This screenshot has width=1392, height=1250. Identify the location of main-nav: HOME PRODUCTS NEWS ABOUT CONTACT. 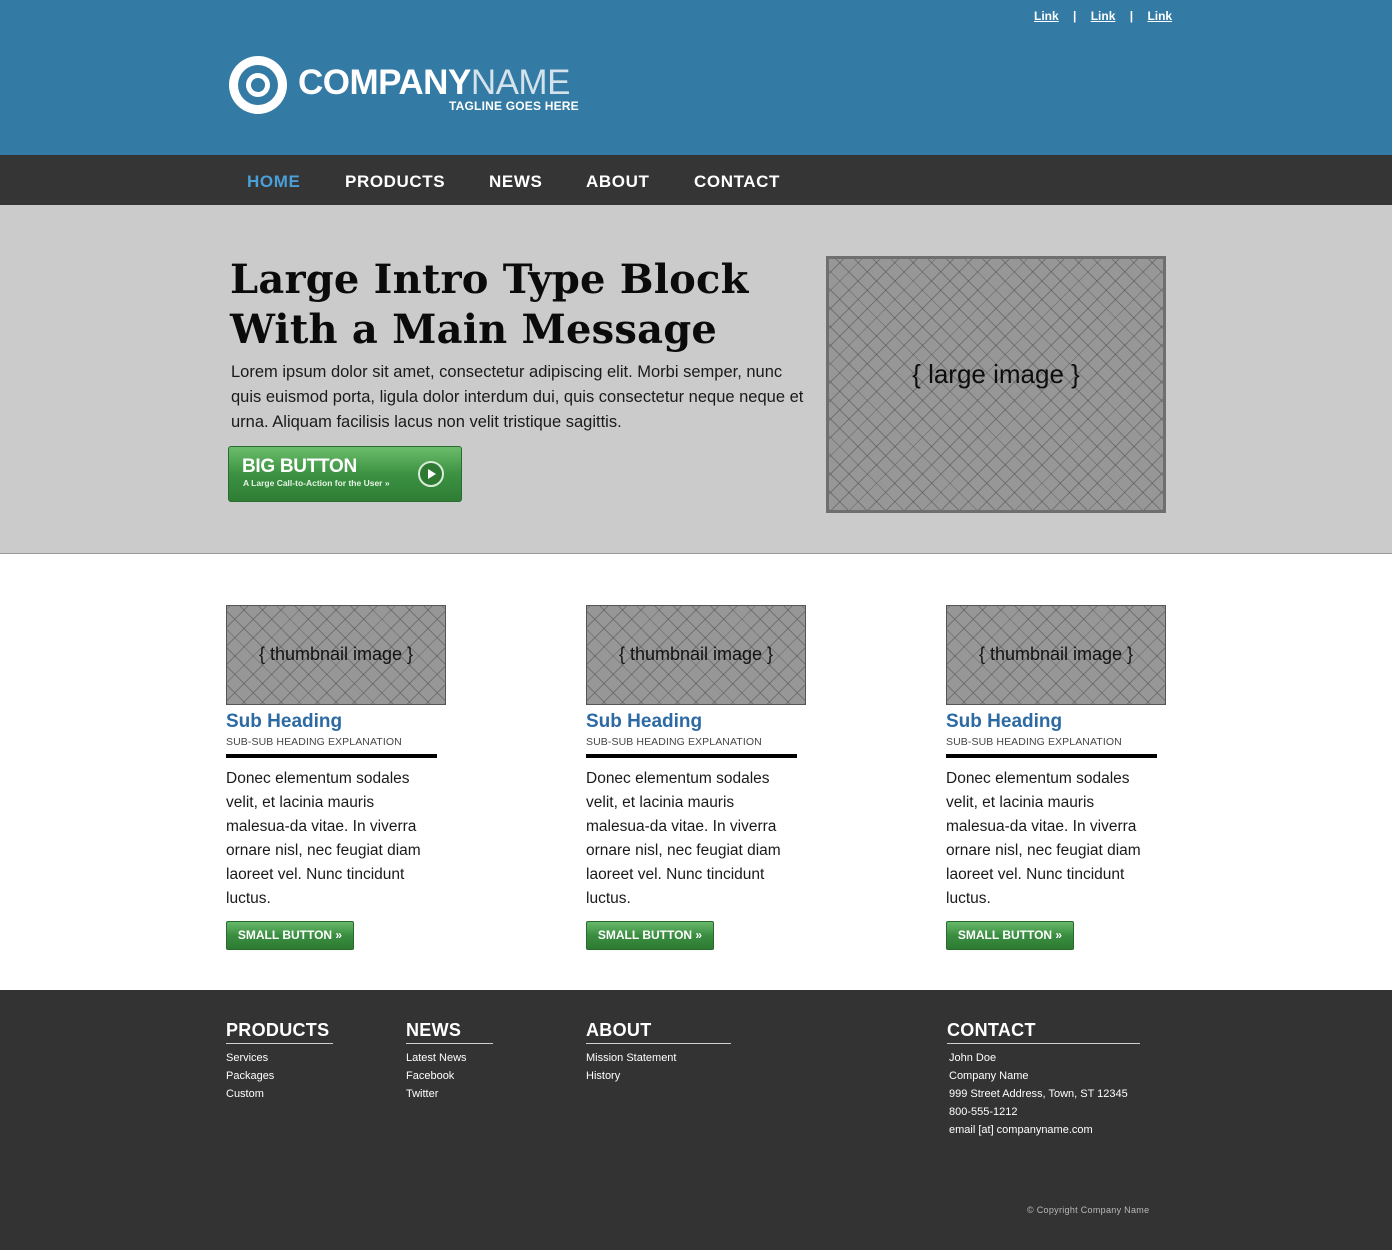
(696, 180).